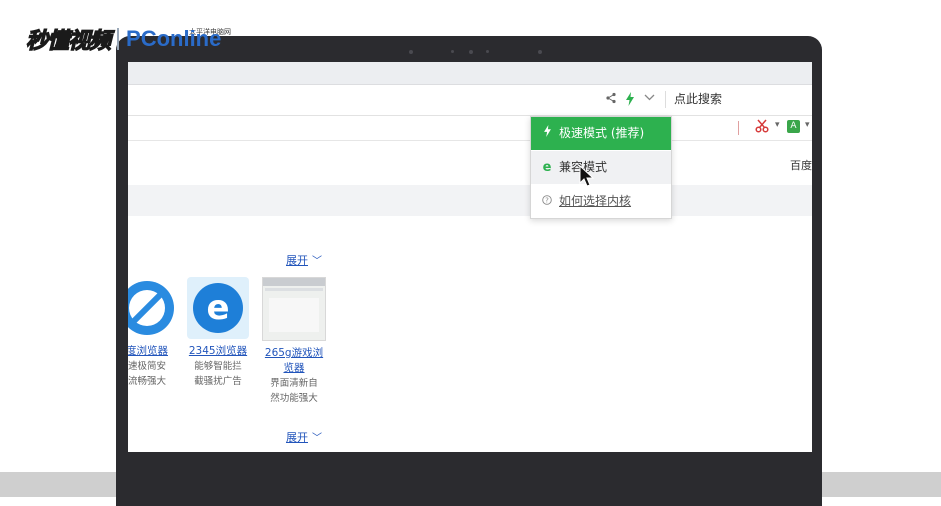  I want to click on browser-card-name-line2: 览器, so click(294, 368).